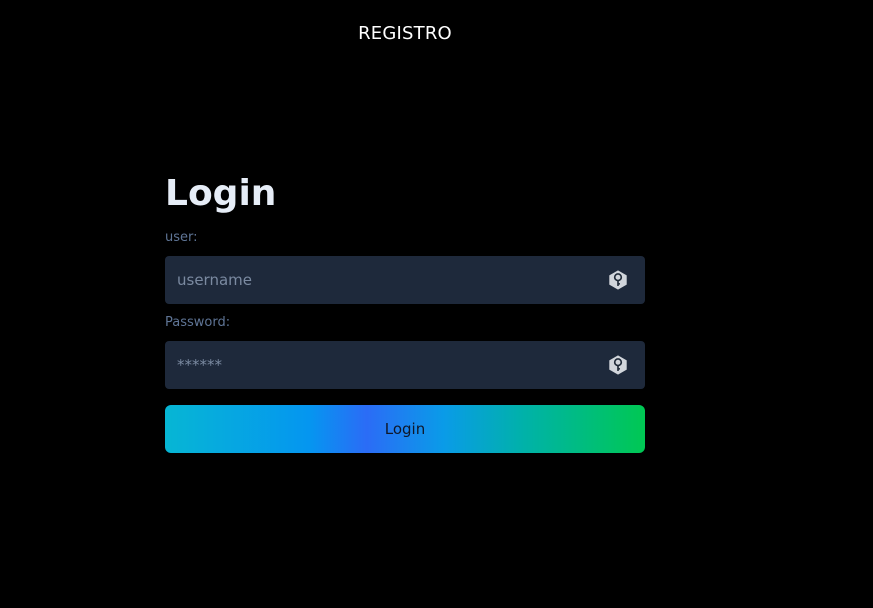  I want to click on username-input, so click(405, 280).